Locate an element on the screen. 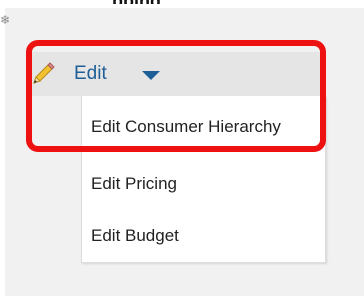  cropped-heading-text: pping is located at coordinates (167, 2).